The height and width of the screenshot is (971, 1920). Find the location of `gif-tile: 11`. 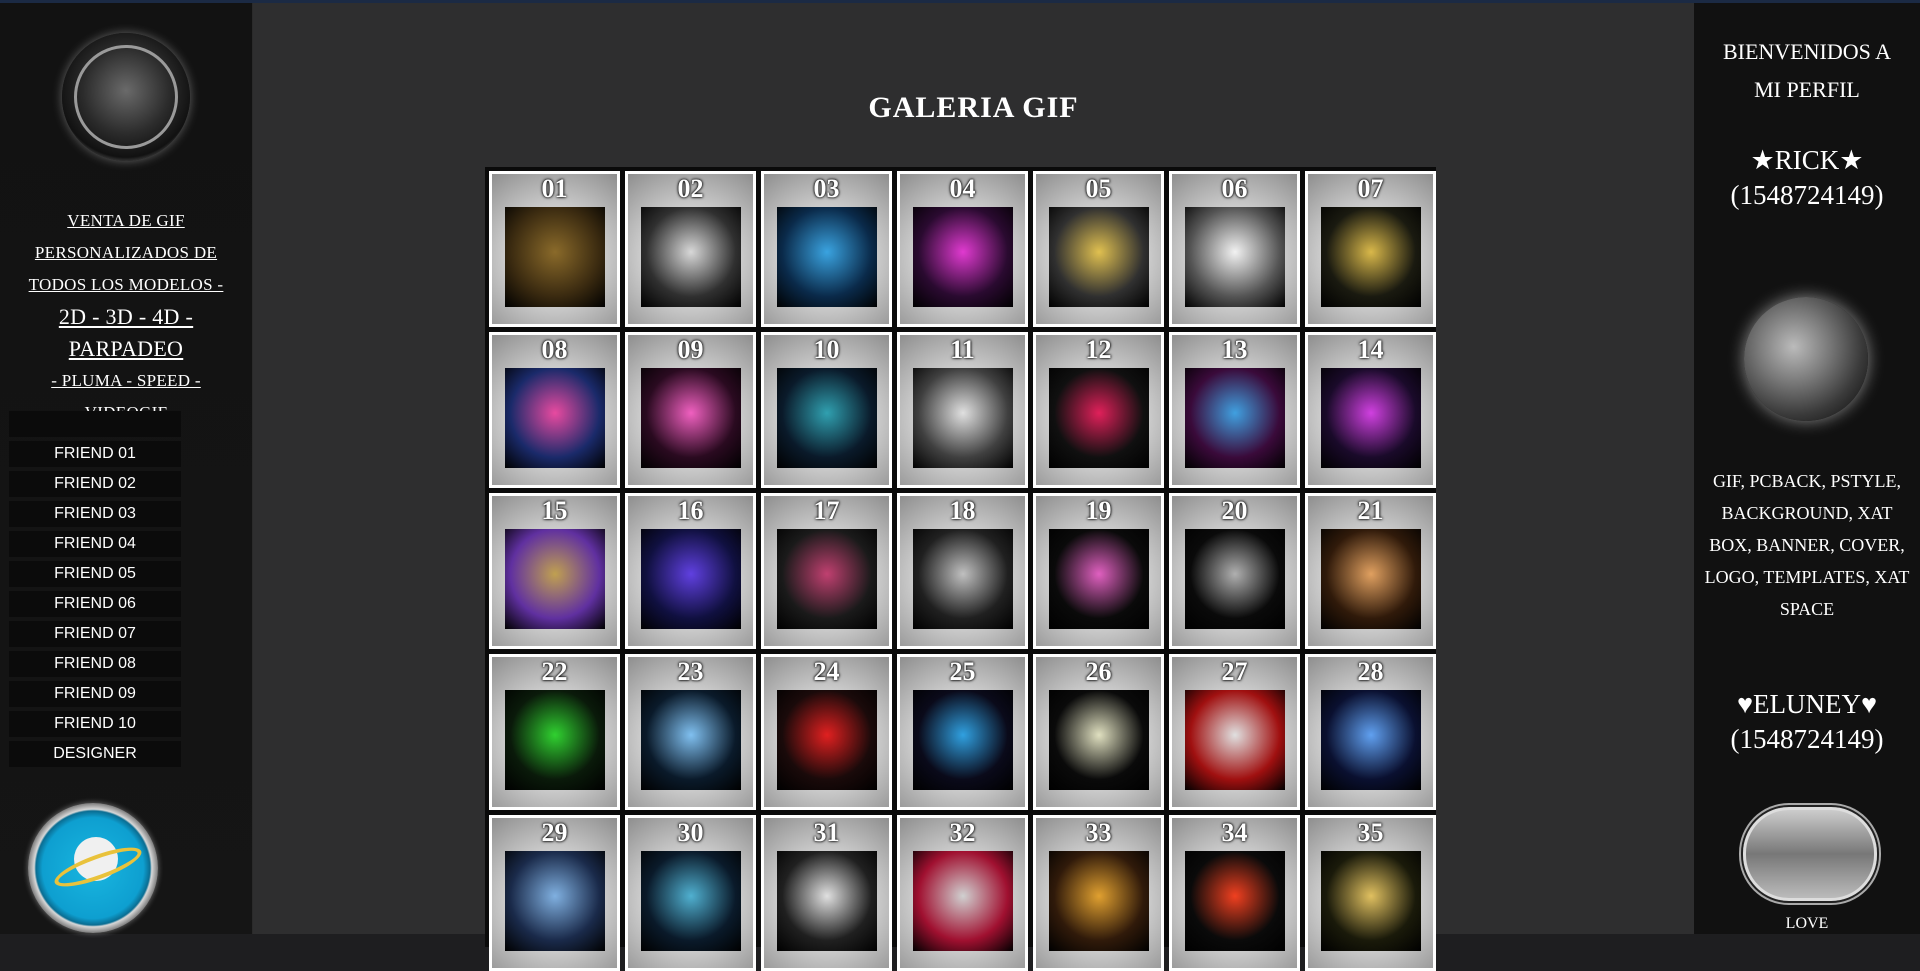

gif-tile: 11 is located at coordinates (962, 410).